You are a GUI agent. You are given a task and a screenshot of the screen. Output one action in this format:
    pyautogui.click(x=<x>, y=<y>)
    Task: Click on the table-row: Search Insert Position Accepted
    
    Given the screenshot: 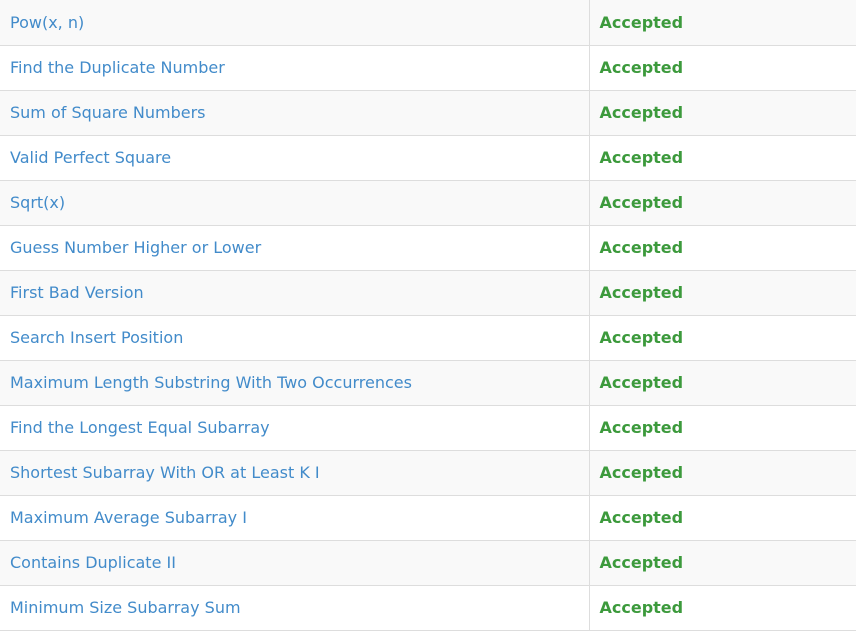 What is the action you would take?
    pyautogui.click(x=428, y=338)
    